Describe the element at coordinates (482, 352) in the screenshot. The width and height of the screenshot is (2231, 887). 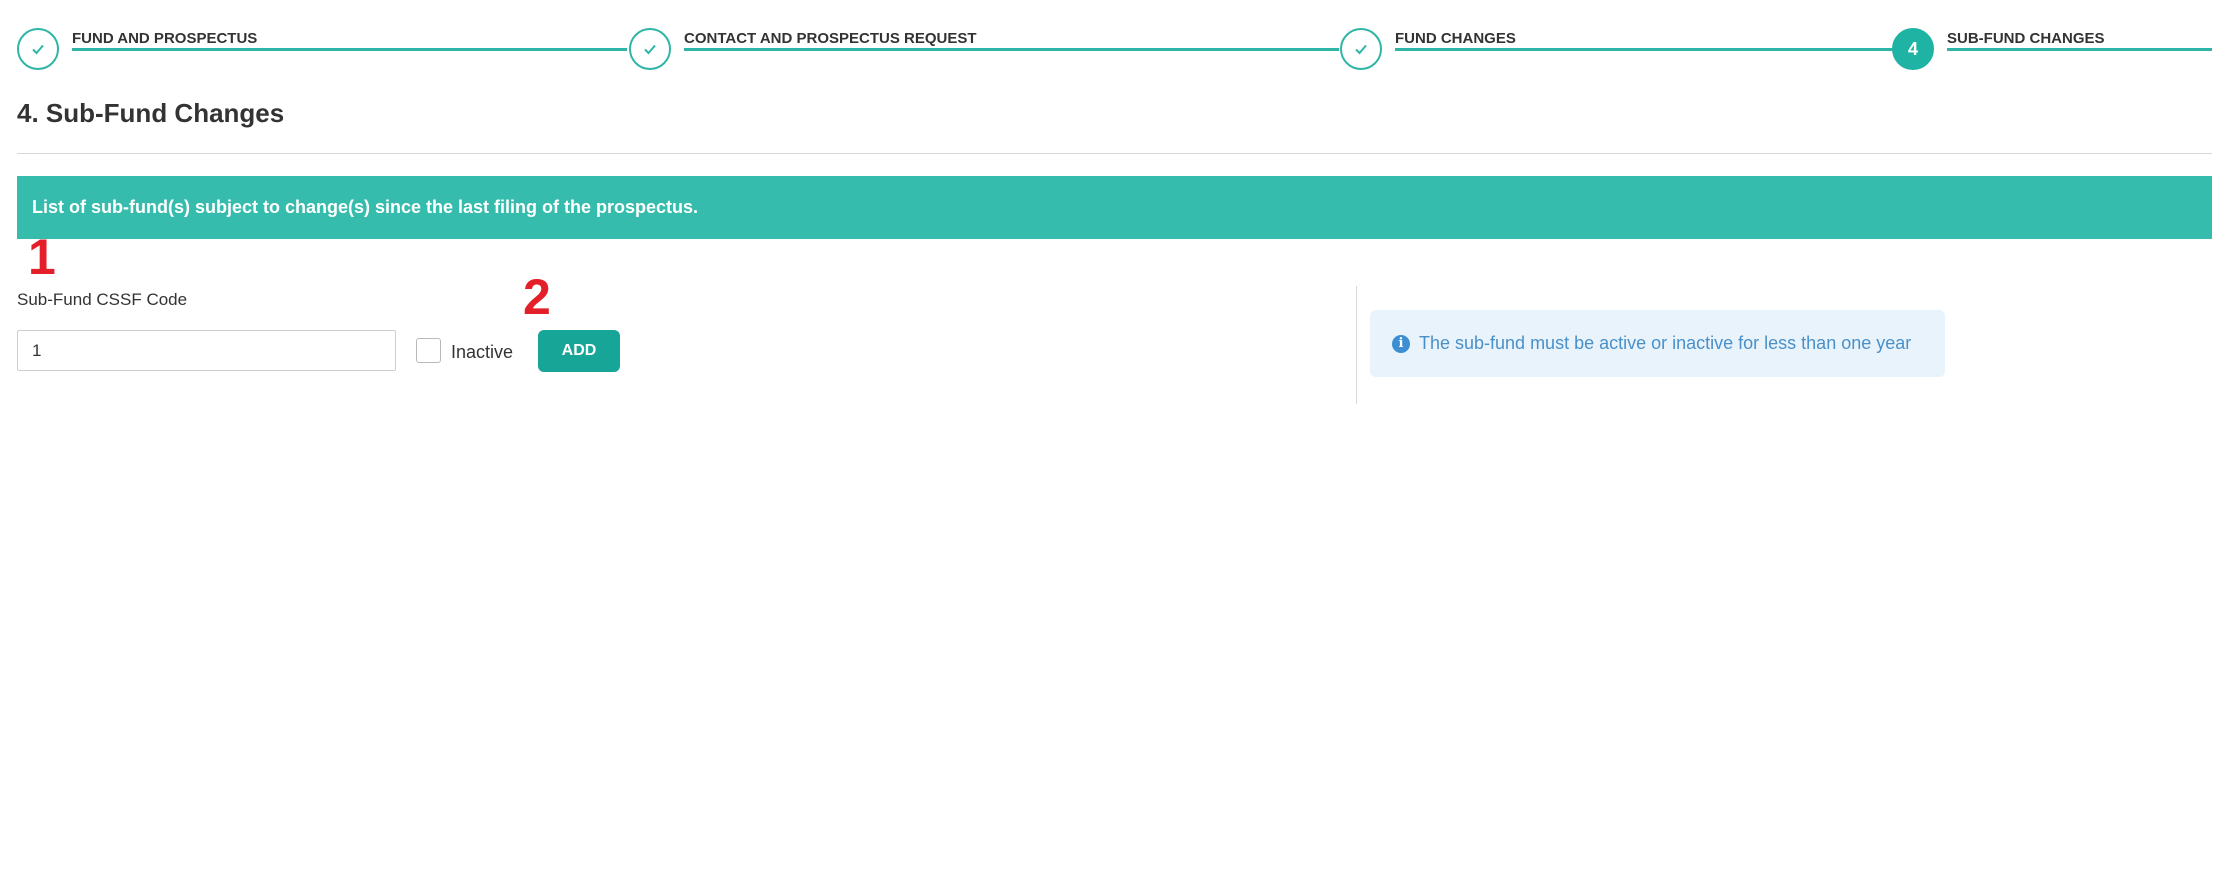
I see `inactive-label: Inactive` at that location.